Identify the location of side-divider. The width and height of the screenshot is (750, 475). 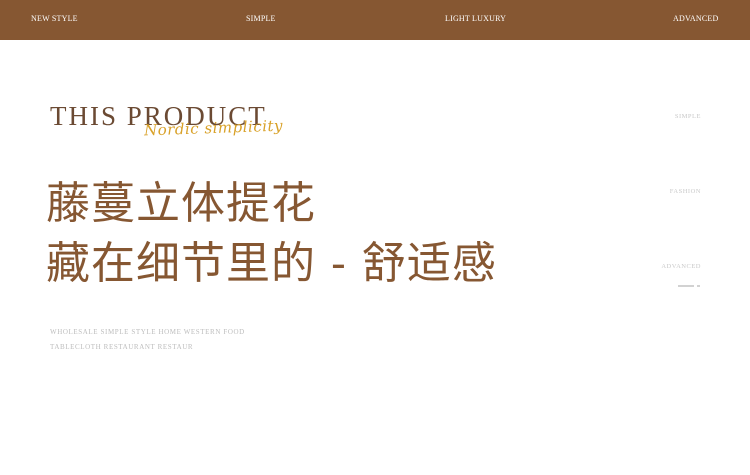
(686, 286).